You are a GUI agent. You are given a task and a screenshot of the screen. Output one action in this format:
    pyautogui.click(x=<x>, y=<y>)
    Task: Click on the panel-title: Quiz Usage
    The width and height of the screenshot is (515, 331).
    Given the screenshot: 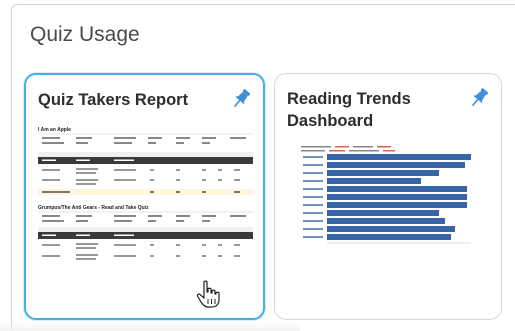 What is the action you would take?
    pyautogui.click(x=85, y=34)
    